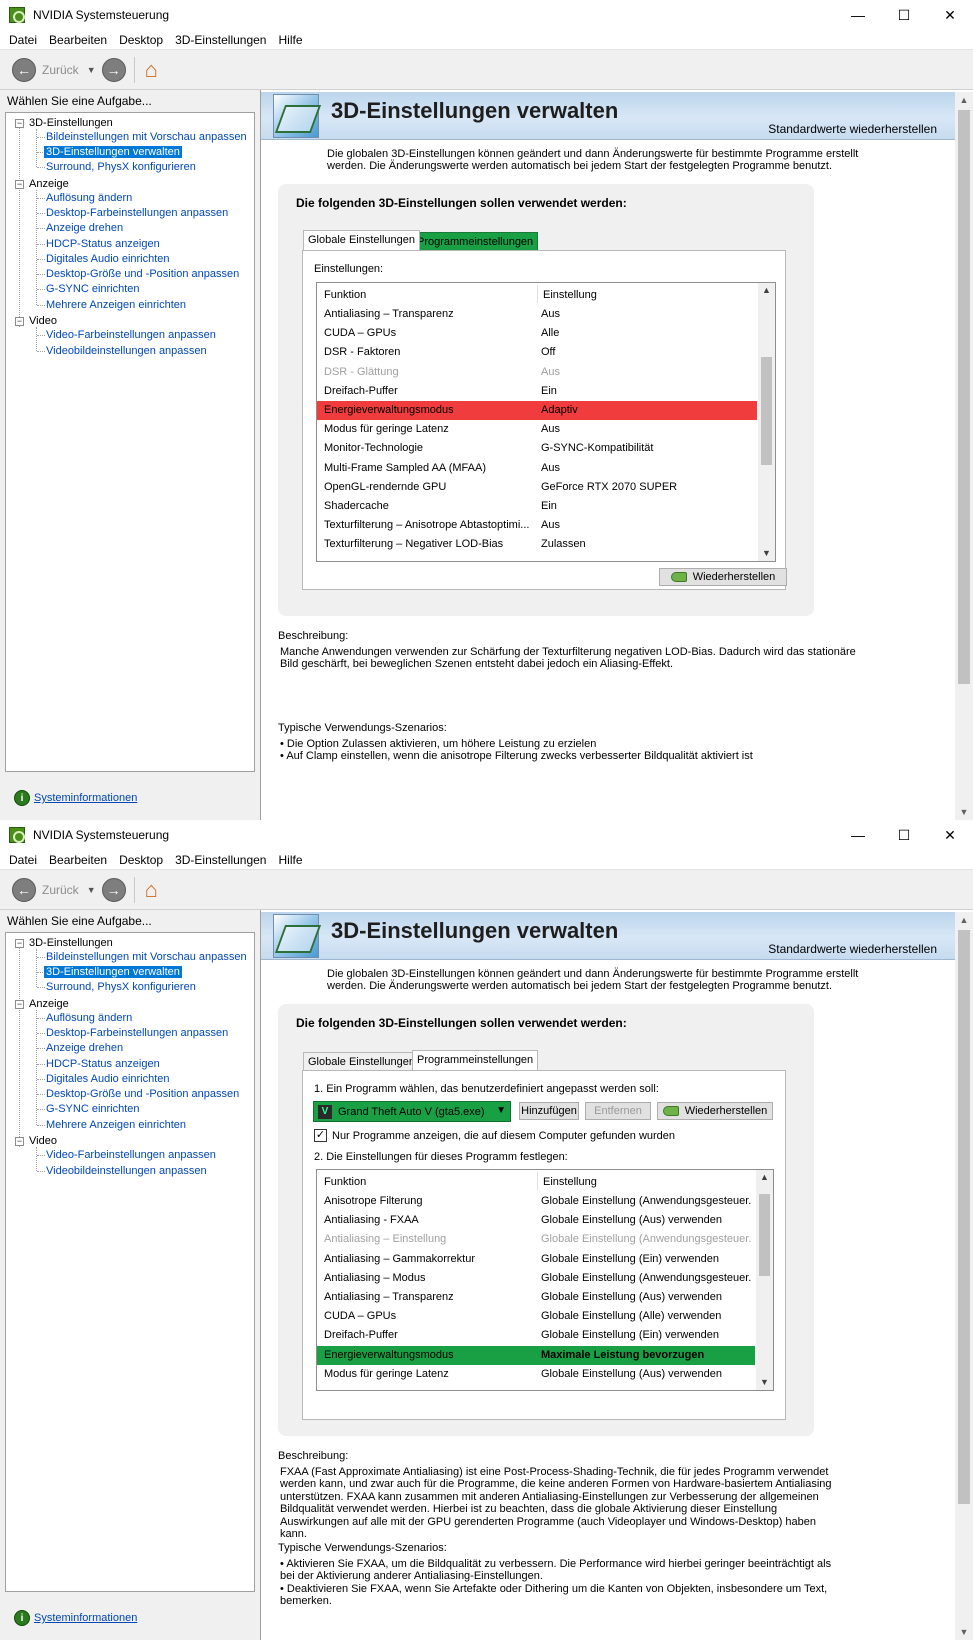 This screenshot has height=1640, width=973. What do you see at coordinates (537, 333) in the screenshot?
I see `table-row: CUDA – GPUs Alle` at bounding box center [537, 333].